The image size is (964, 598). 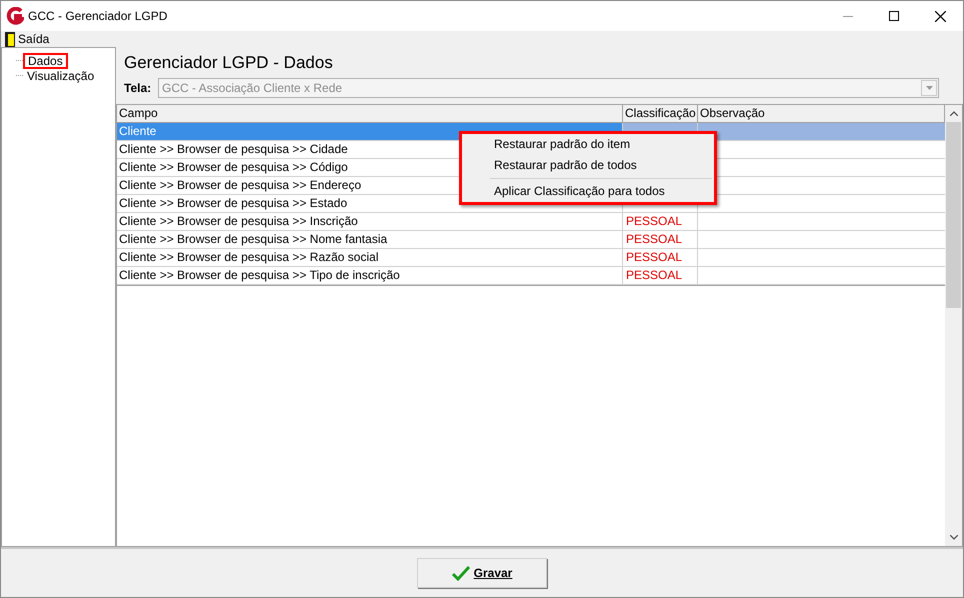 What do you see at coordinates (370, 275) in the screenshot?
I see `table-cell: Cliente >> Browser de pesquisa >> Tipo de inscrição` at bounding box center [370, 275].